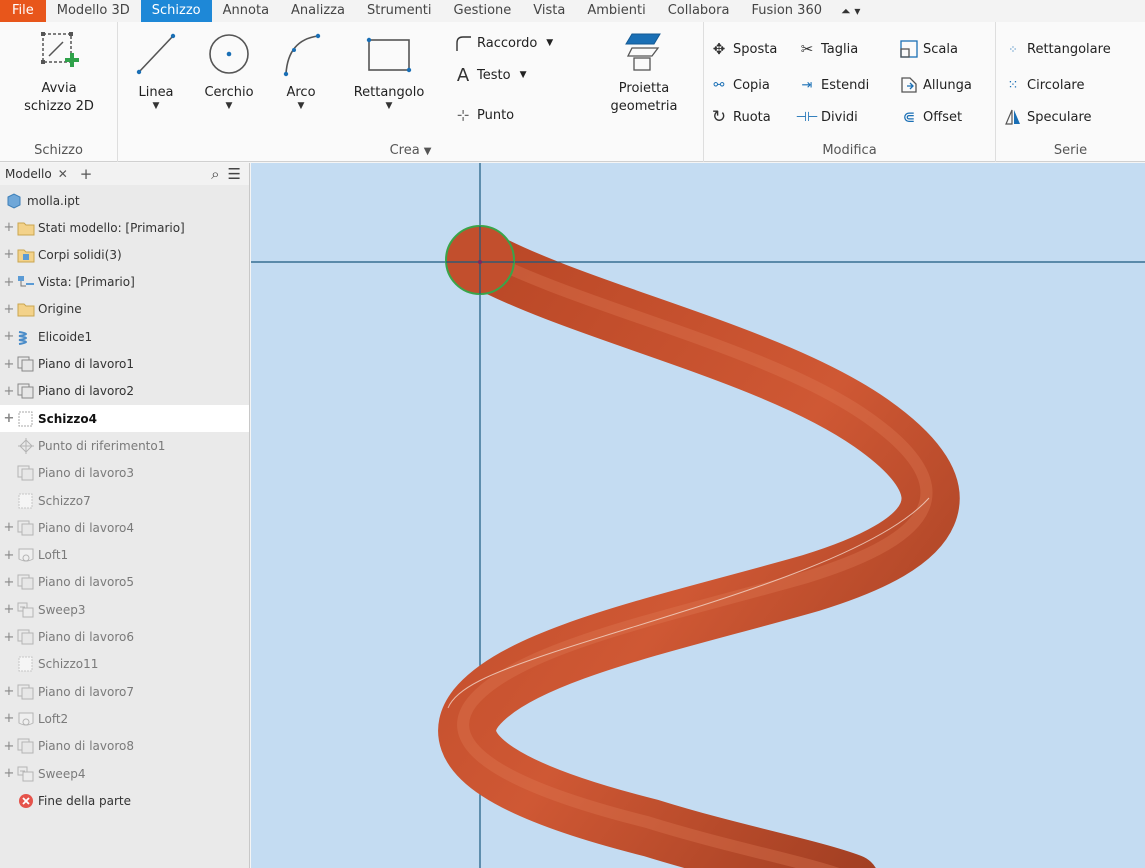  I want to click on tree-item: + Piano di lavoro1, so click(124, 364).